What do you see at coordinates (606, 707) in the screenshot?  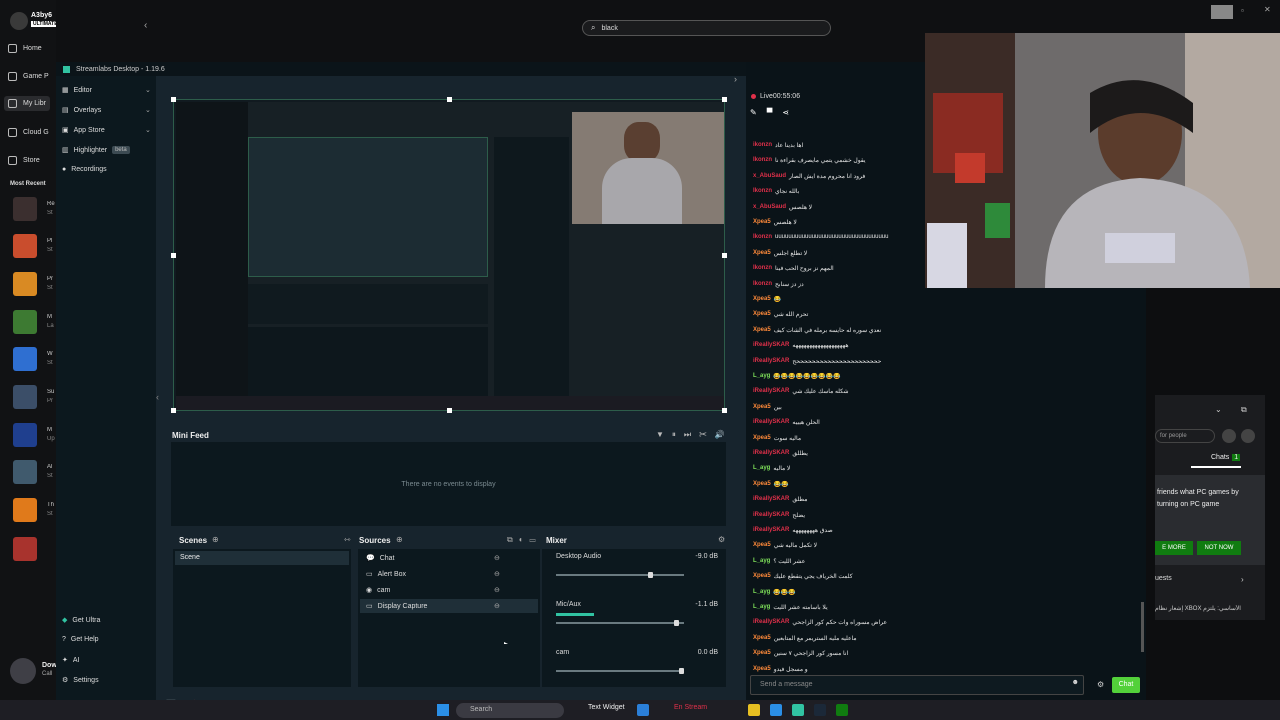 I see `taskbar-widget: Text Widget` at bounding box center [606, 707].